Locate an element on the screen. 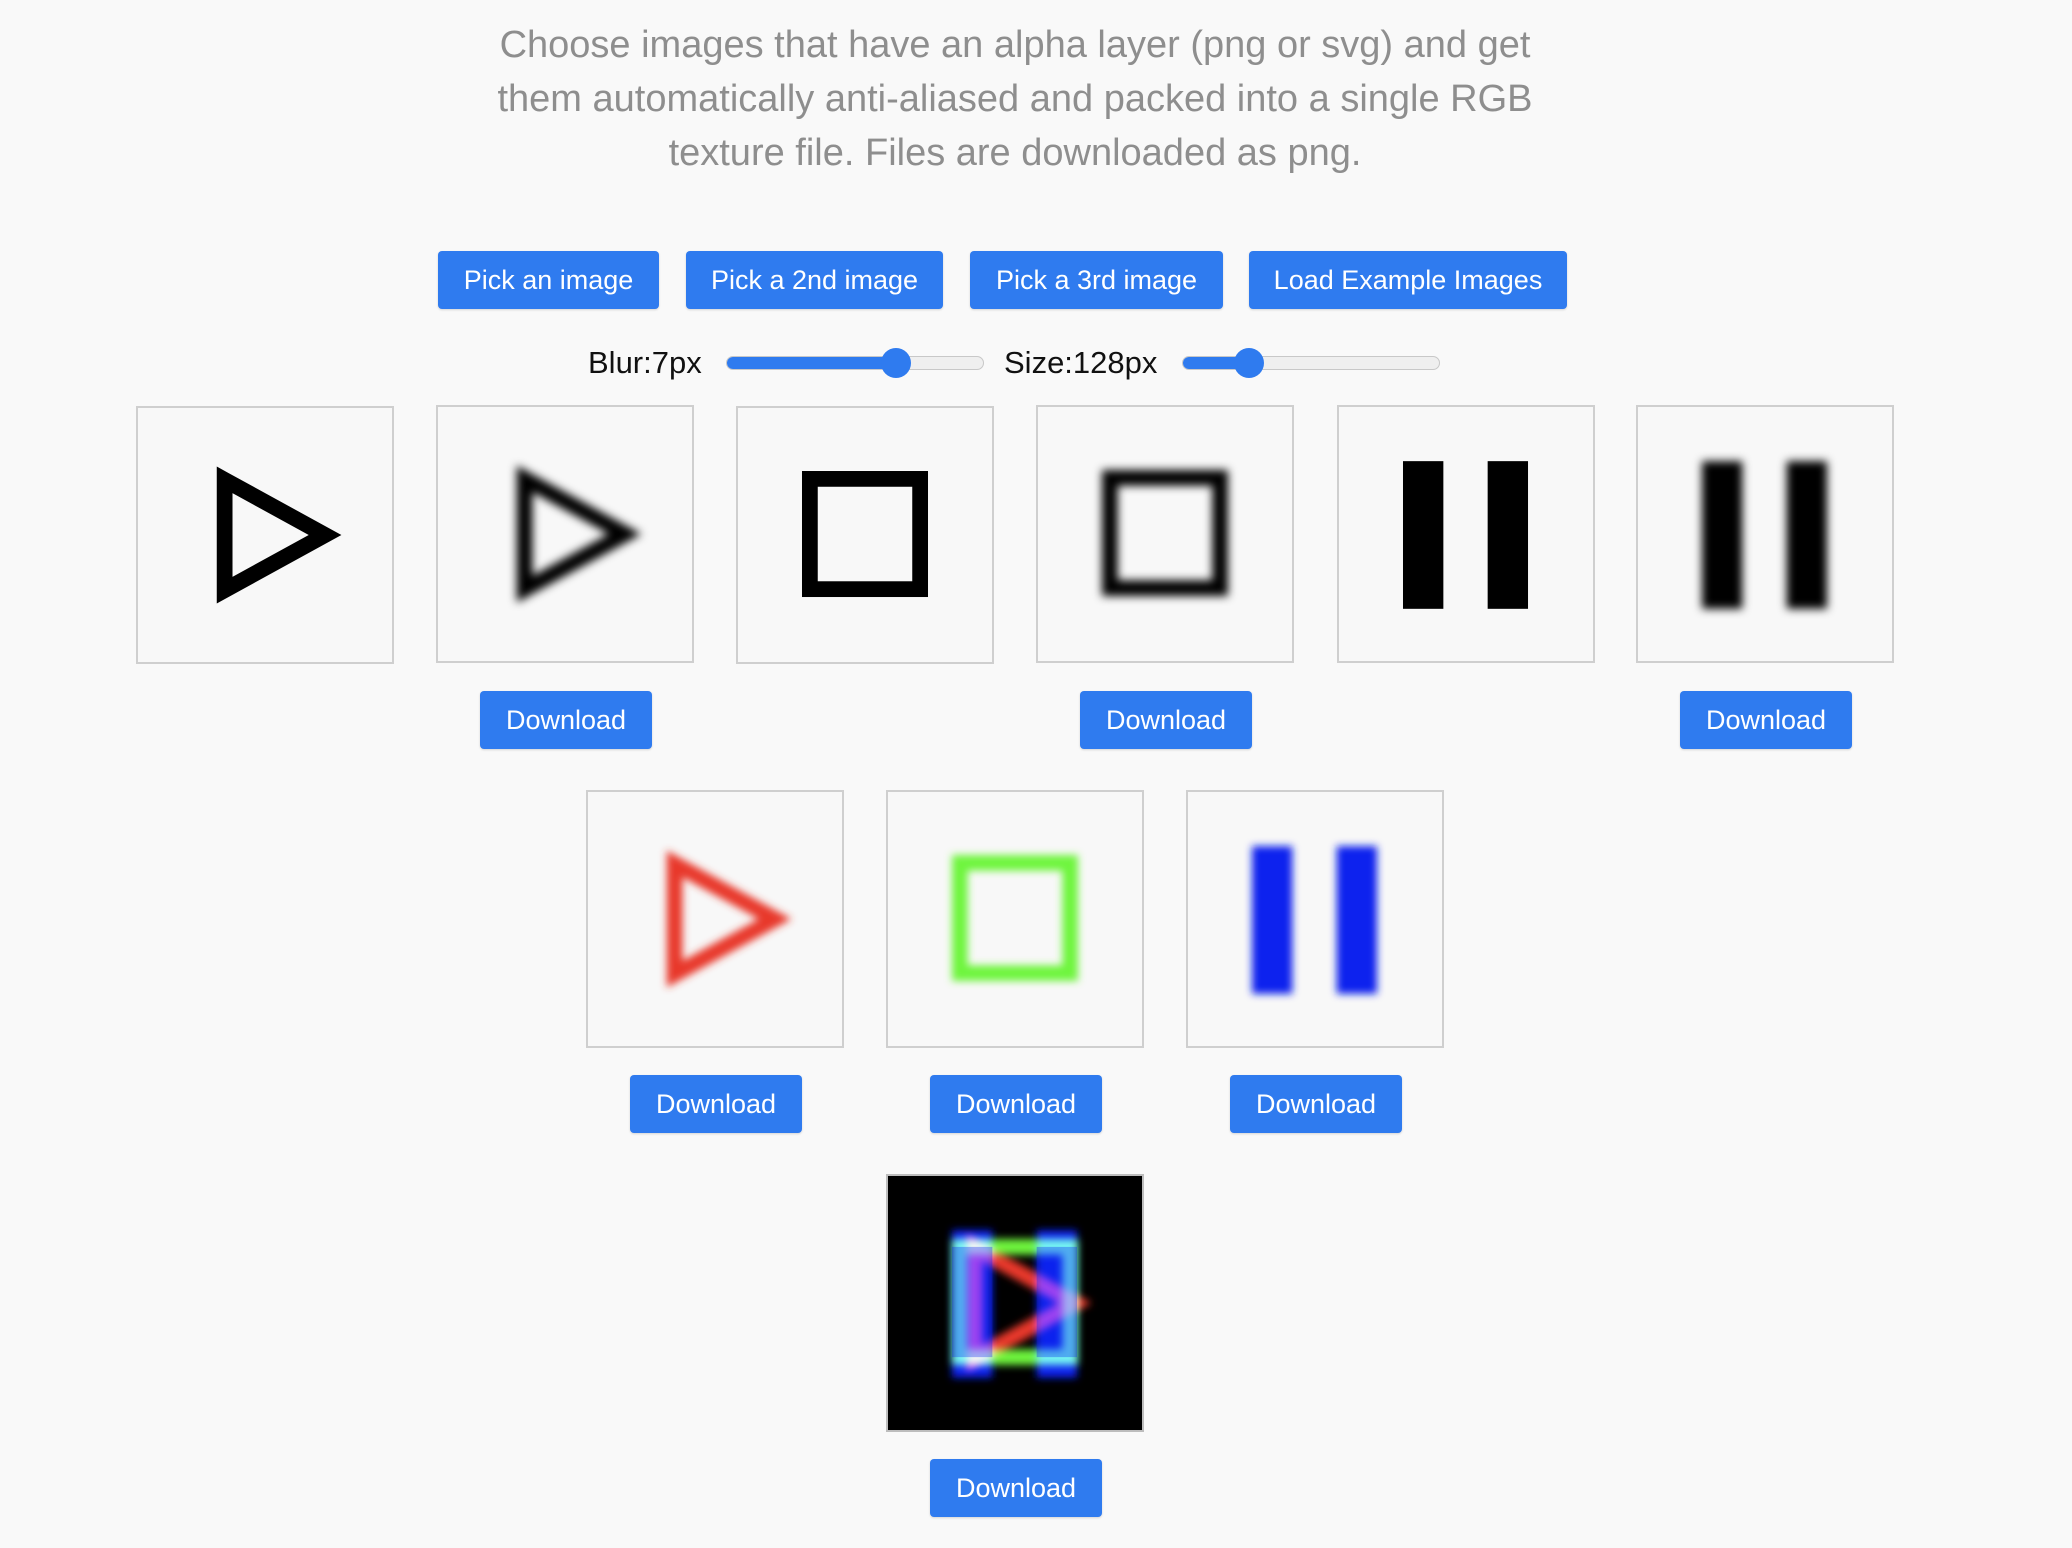 This screenshot has width=2072, height=1548. blur-slider is located at coordinates (855, 363).